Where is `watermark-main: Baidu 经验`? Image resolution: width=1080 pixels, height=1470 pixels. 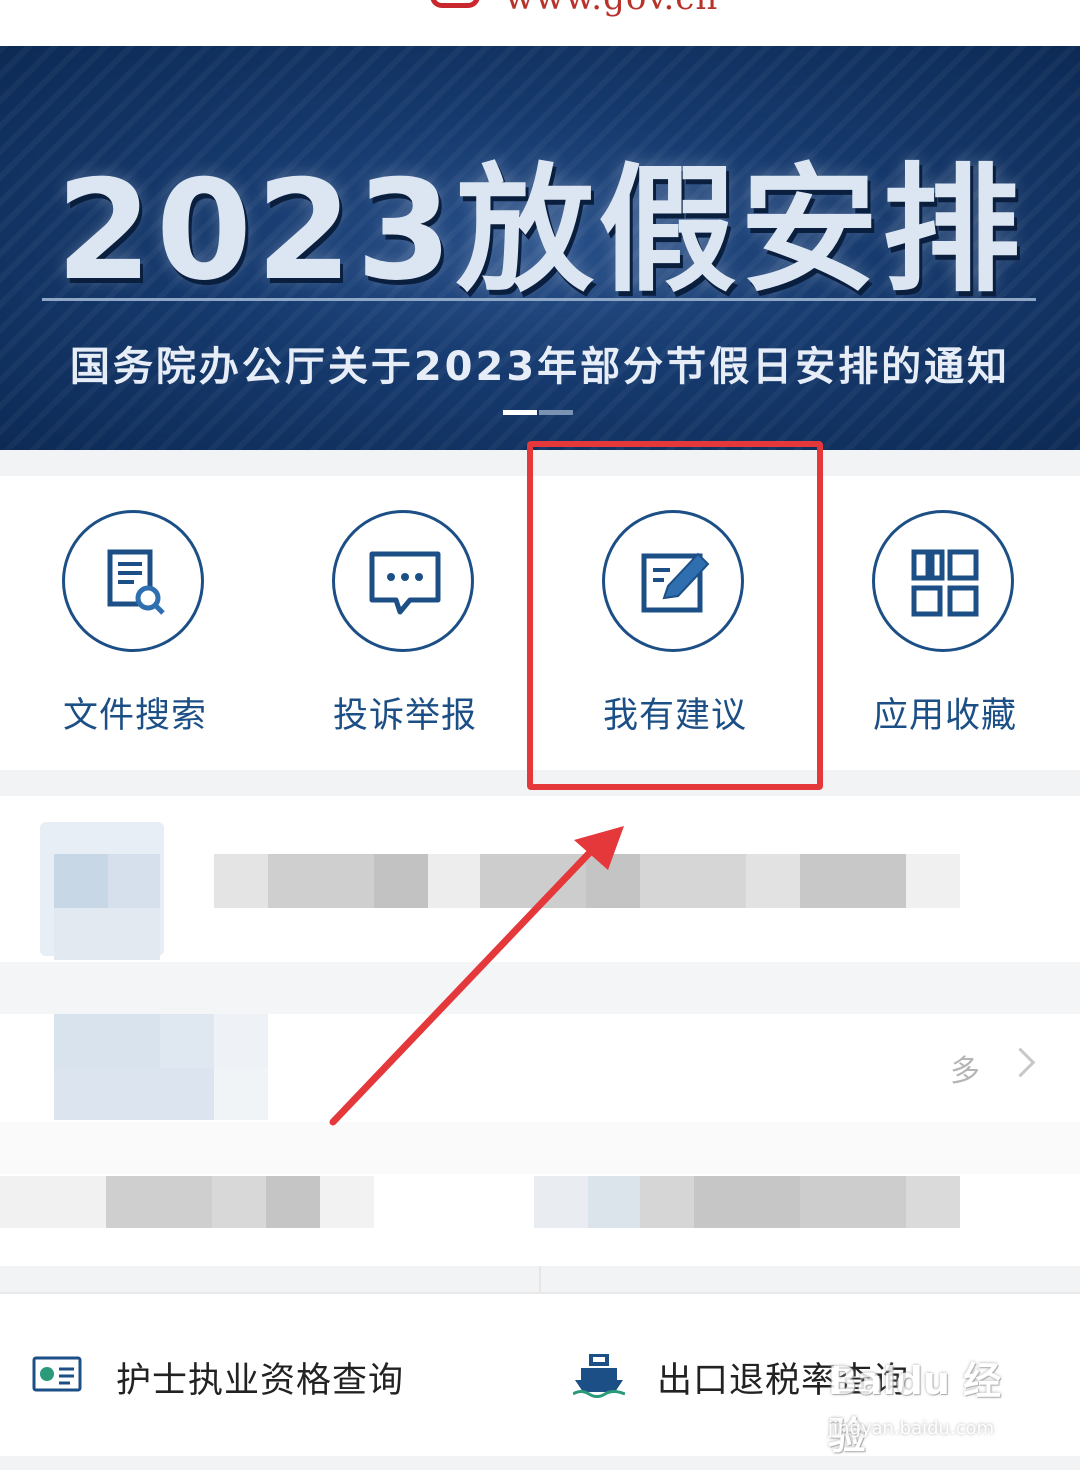
watermark-main: Baidu 经验 is located at coordinates (915, 1408).